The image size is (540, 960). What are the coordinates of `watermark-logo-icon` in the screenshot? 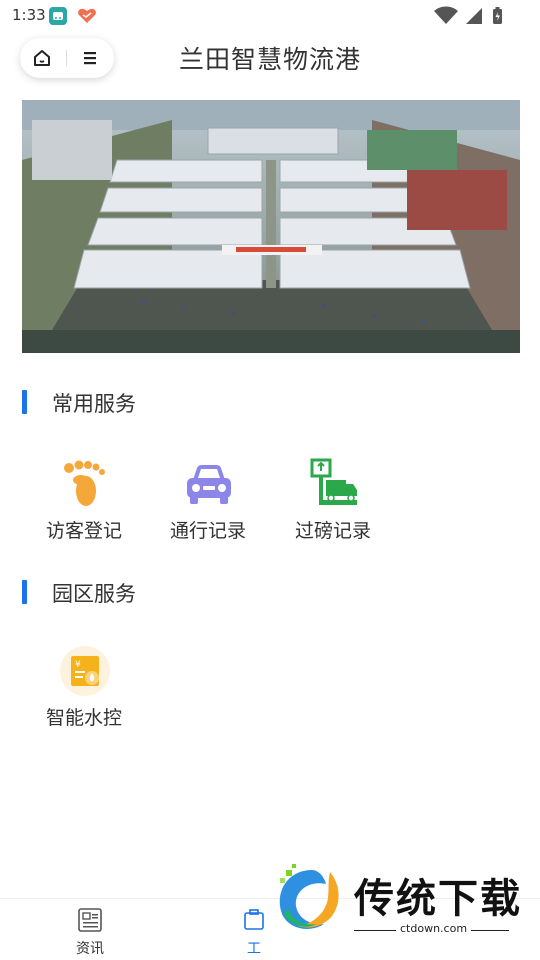 It's located at (308, 900).